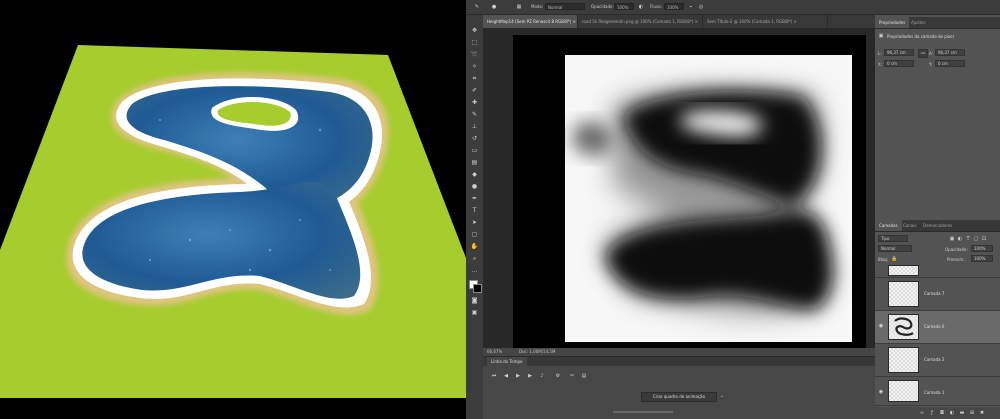 The image size is (1000, 419). I want to click on zoom-slider, so click(643, 412).